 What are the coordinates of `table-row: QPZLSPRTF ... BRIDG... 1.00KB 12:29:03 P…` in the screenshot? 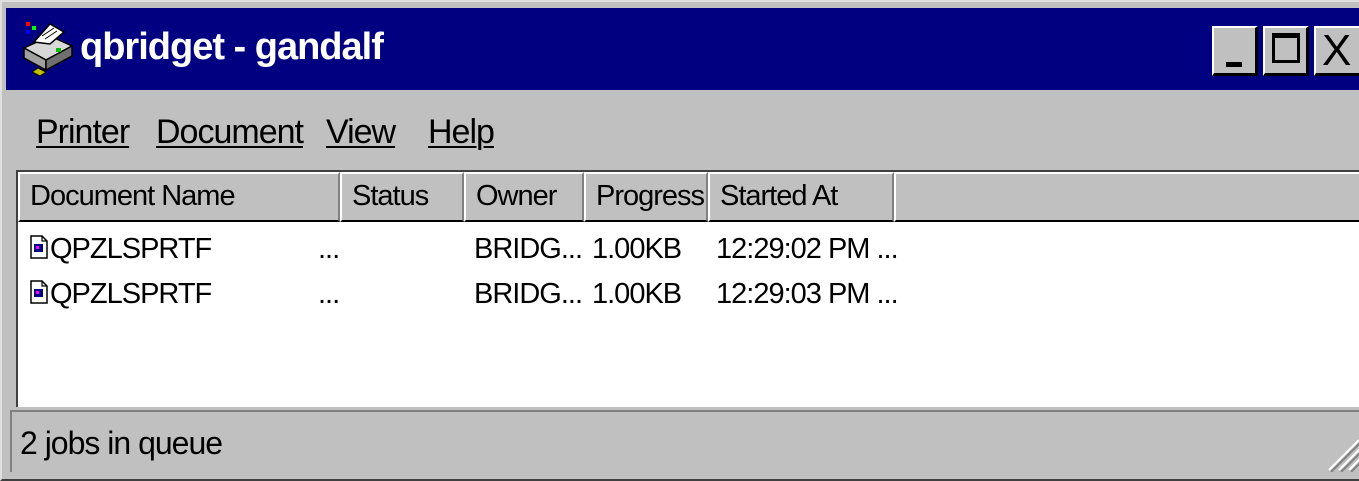 It's located at (688, 294).